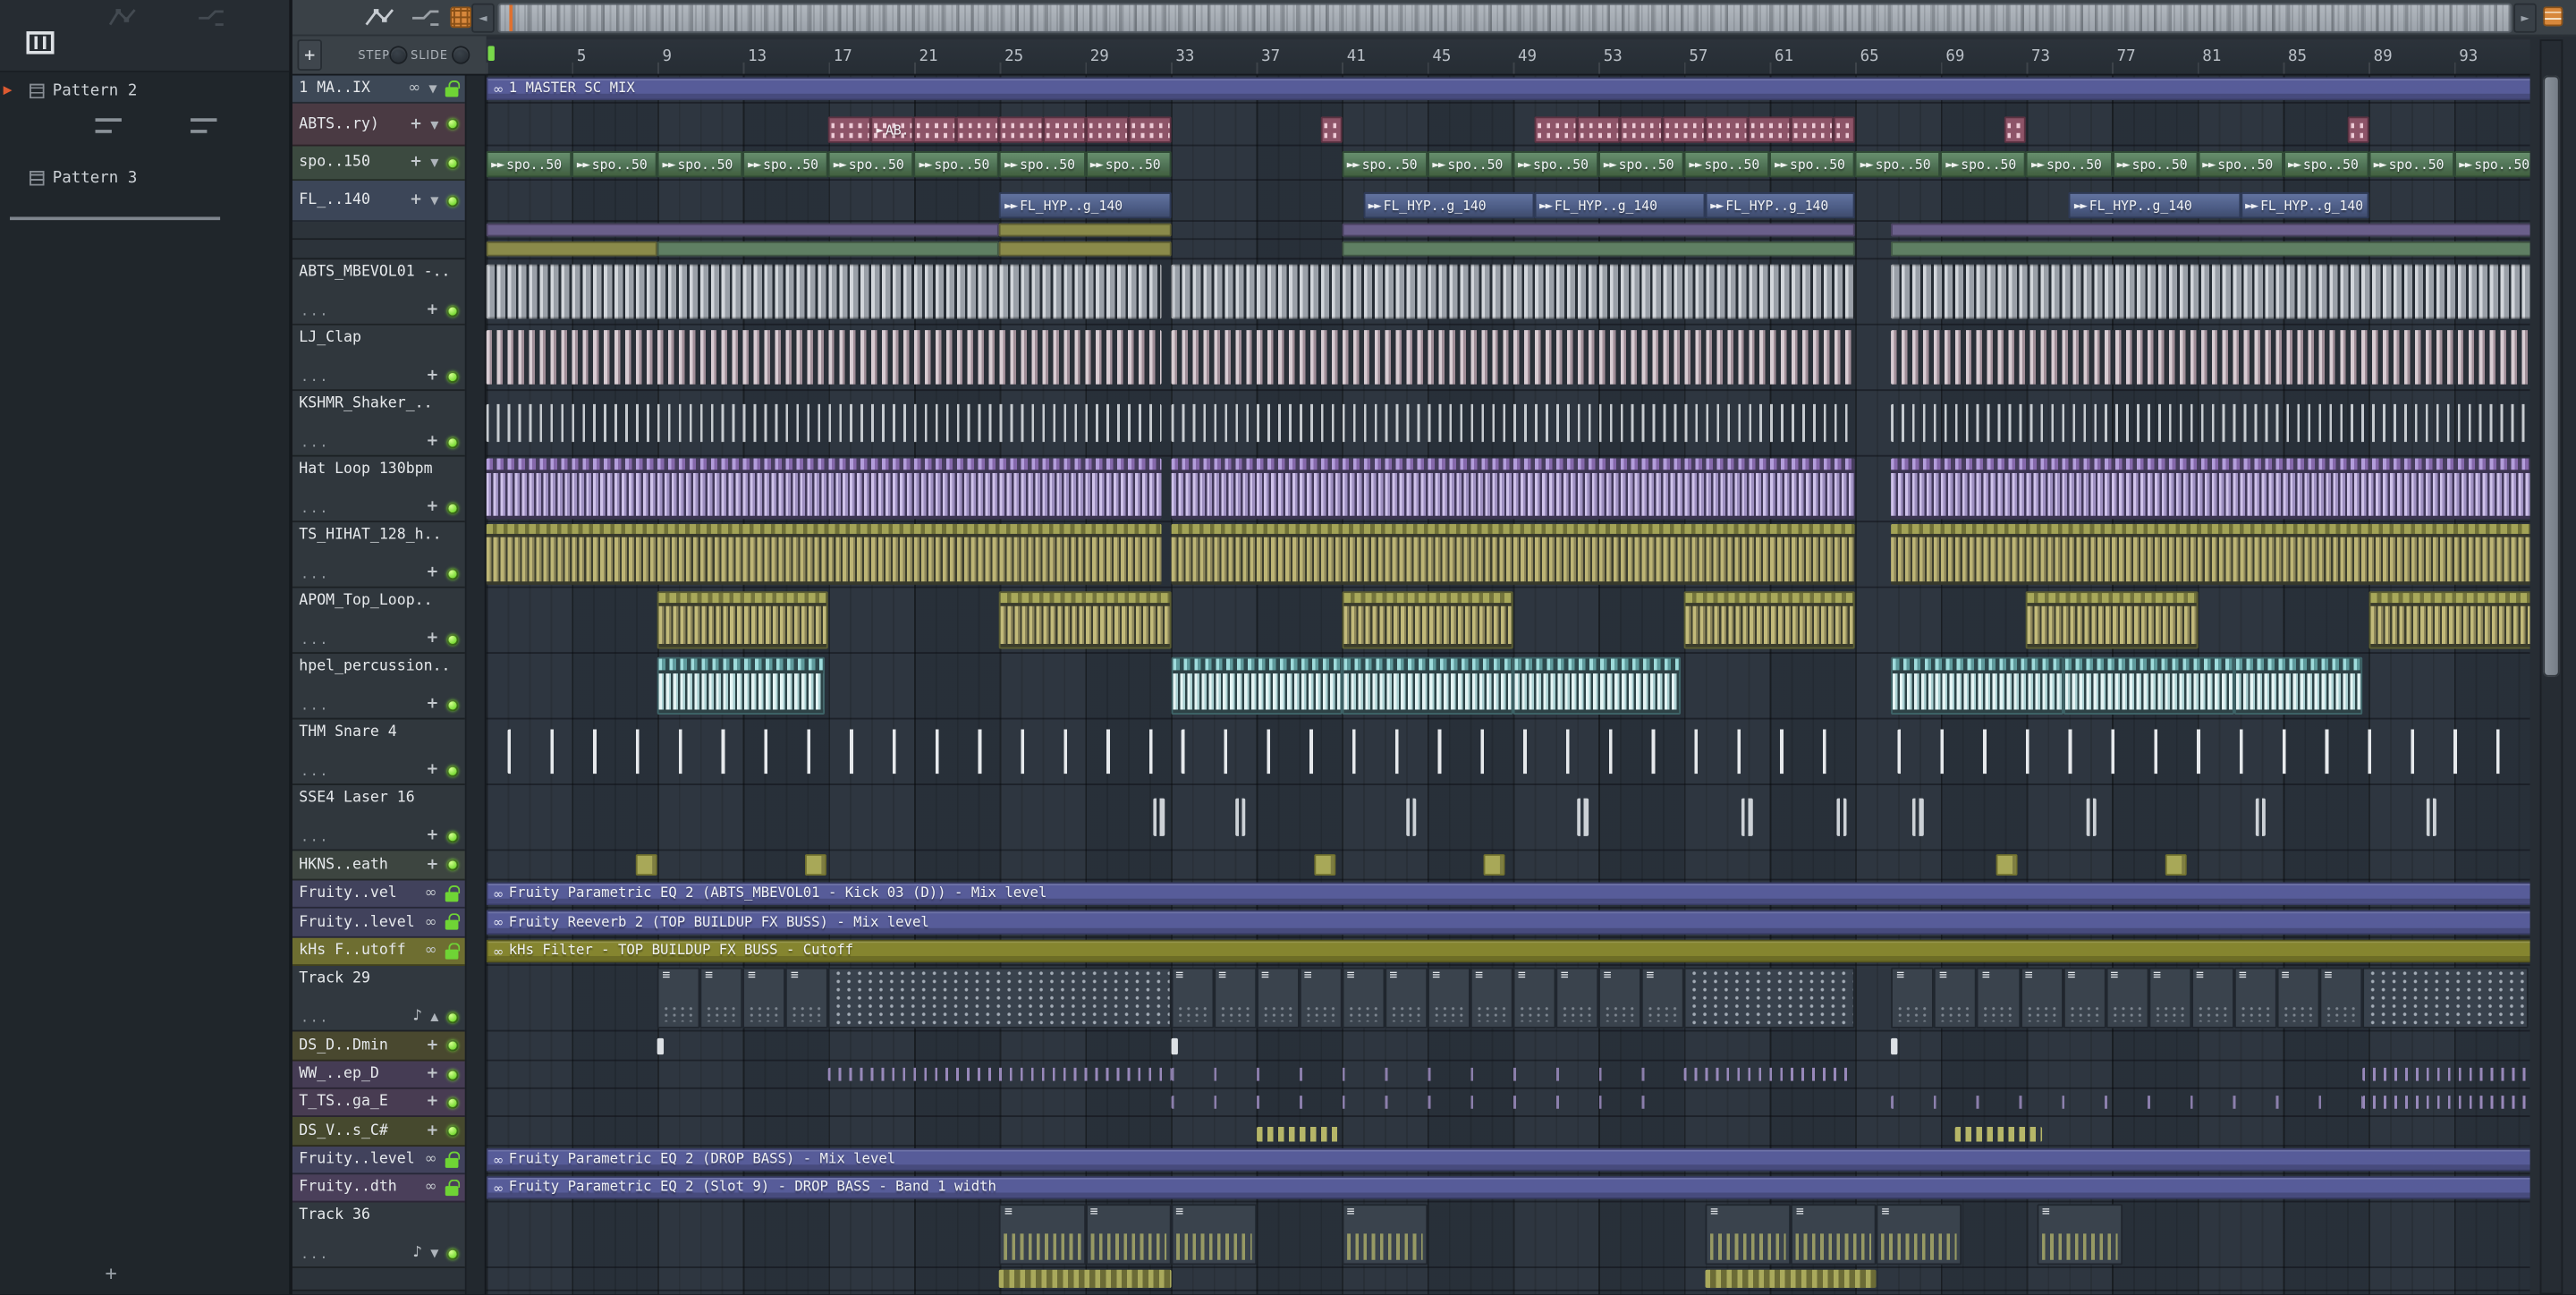  What do you see at coordinates (1513, 489) in the screenshot?
I see `clip-hat` at bounding box center [1513, 489].